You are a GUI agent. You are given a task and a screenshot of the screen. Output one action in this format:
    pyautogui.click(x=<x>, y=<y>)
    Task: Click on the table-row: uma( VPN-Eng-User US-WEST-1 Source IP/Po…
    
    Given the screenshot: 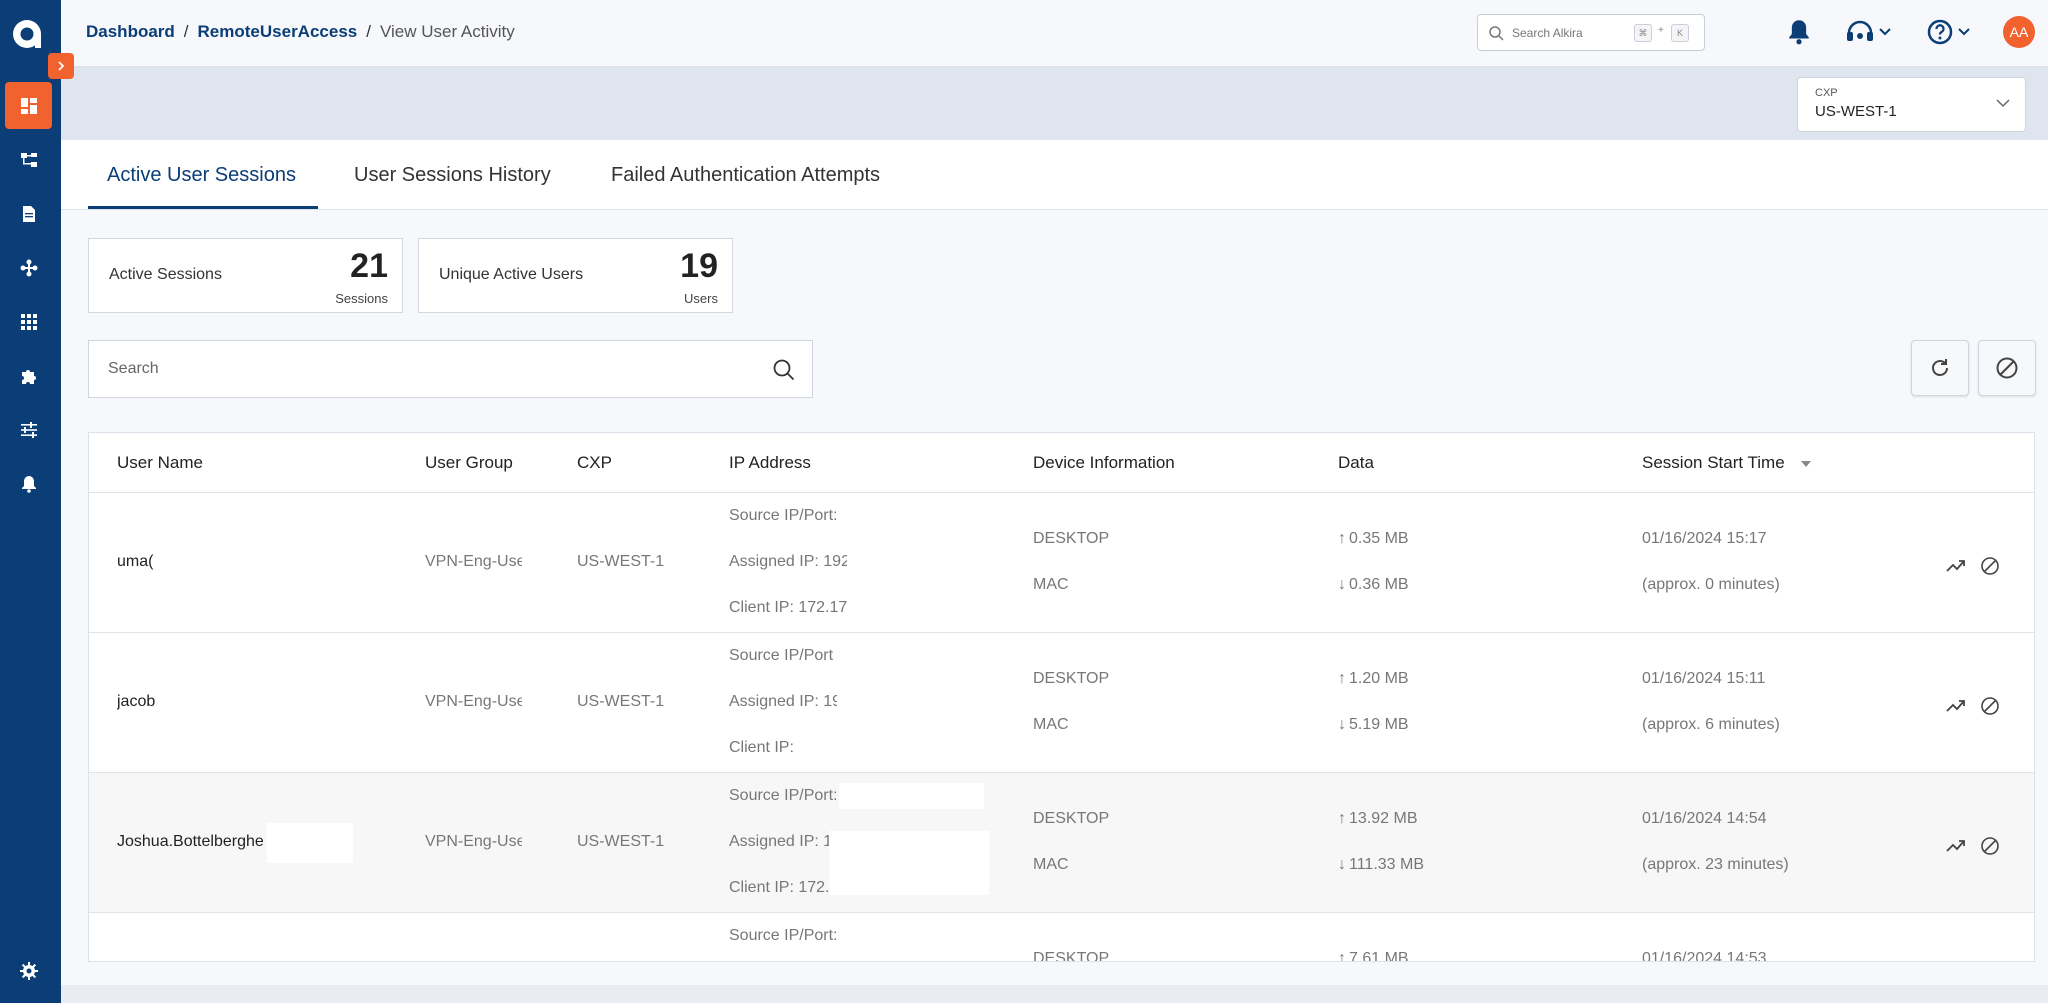 What is the action you would take?
    pyautogui.click(x=1061, y=563)
    